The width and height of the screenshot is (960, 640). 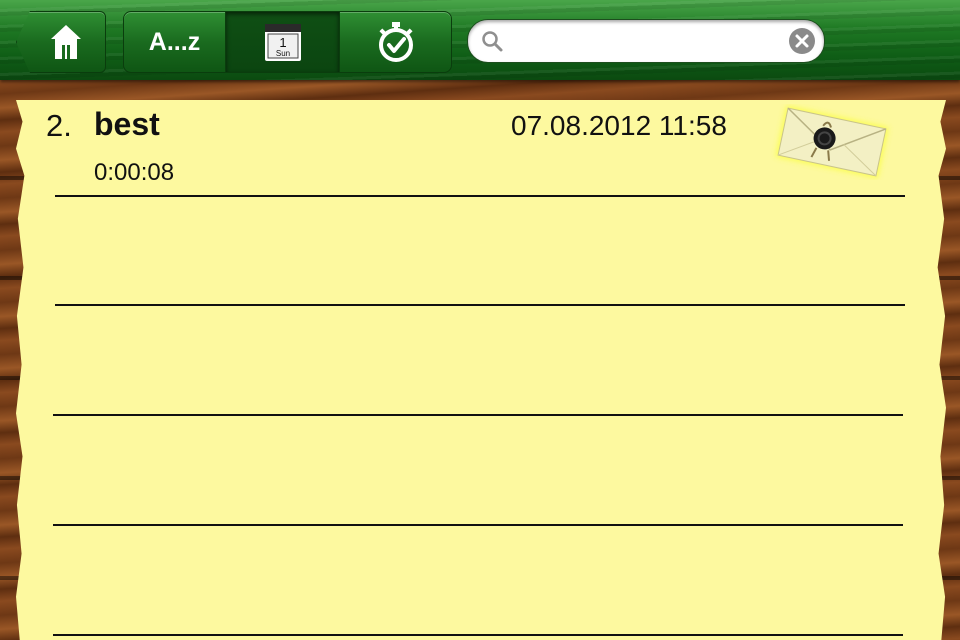 I want to click on calendar-day: 1, so click(x=282, y=42).